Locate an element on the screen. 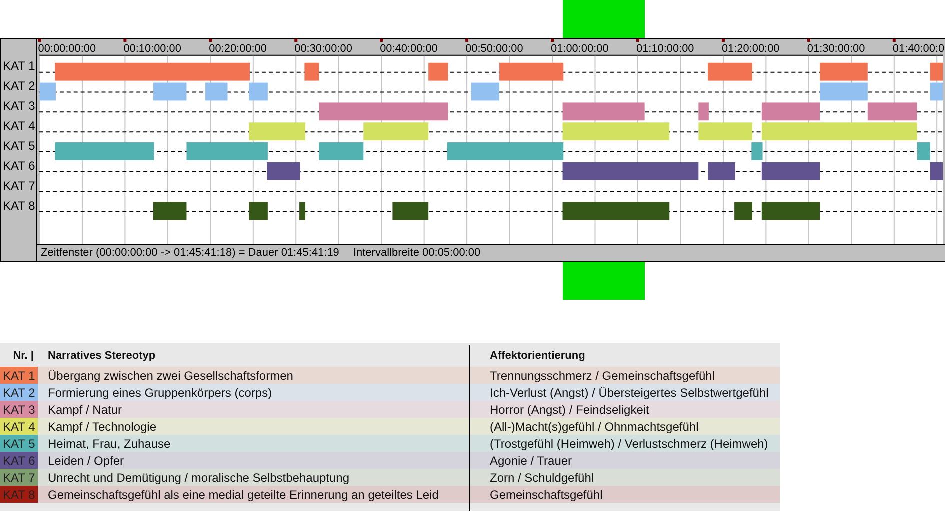 The image size is (945, 530). table-cell: Gemeinschaftsgefühl is located at coordinates (546, 495).